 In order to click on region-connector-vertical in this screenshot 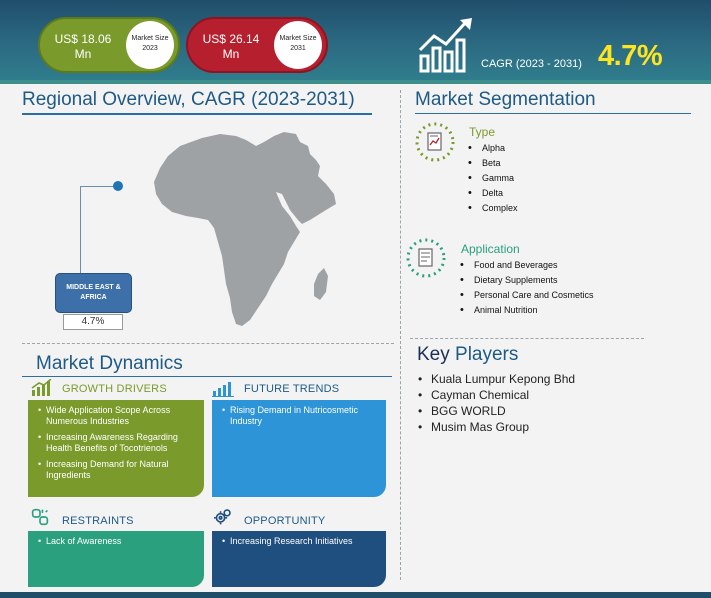, I will do `click(80, 230)`.